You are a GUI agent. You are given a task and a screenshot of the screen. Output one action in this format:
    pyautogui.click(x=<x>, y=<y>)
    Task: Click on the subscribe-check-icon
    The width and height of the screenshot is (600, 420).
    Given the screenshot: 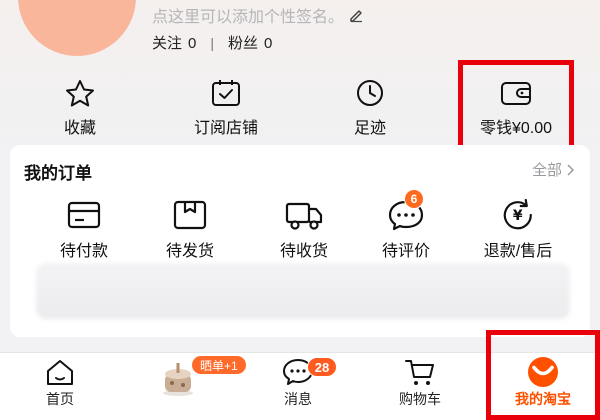 What is the action you would take?
    pyautogui.click(x=225, y=93)
    